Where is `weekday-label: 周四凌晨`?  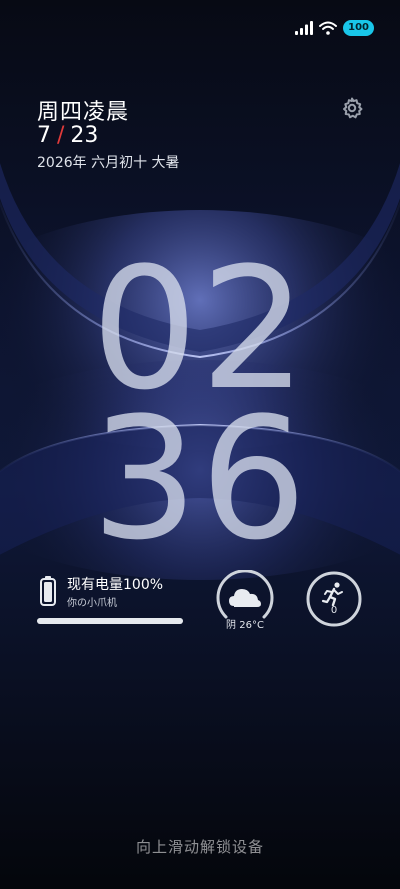
weekday-label: 周四凌晨 is located at coordinates (83, 112).